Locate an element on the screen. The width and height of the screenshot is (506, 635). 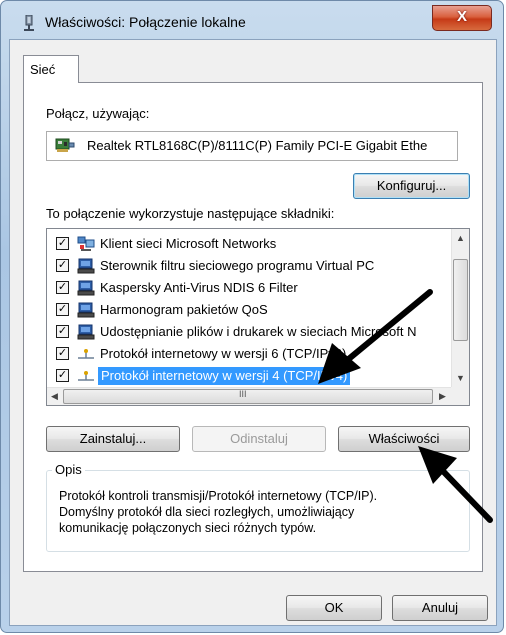
scroll-grip-icon: III is located at coordinates (243, 394).